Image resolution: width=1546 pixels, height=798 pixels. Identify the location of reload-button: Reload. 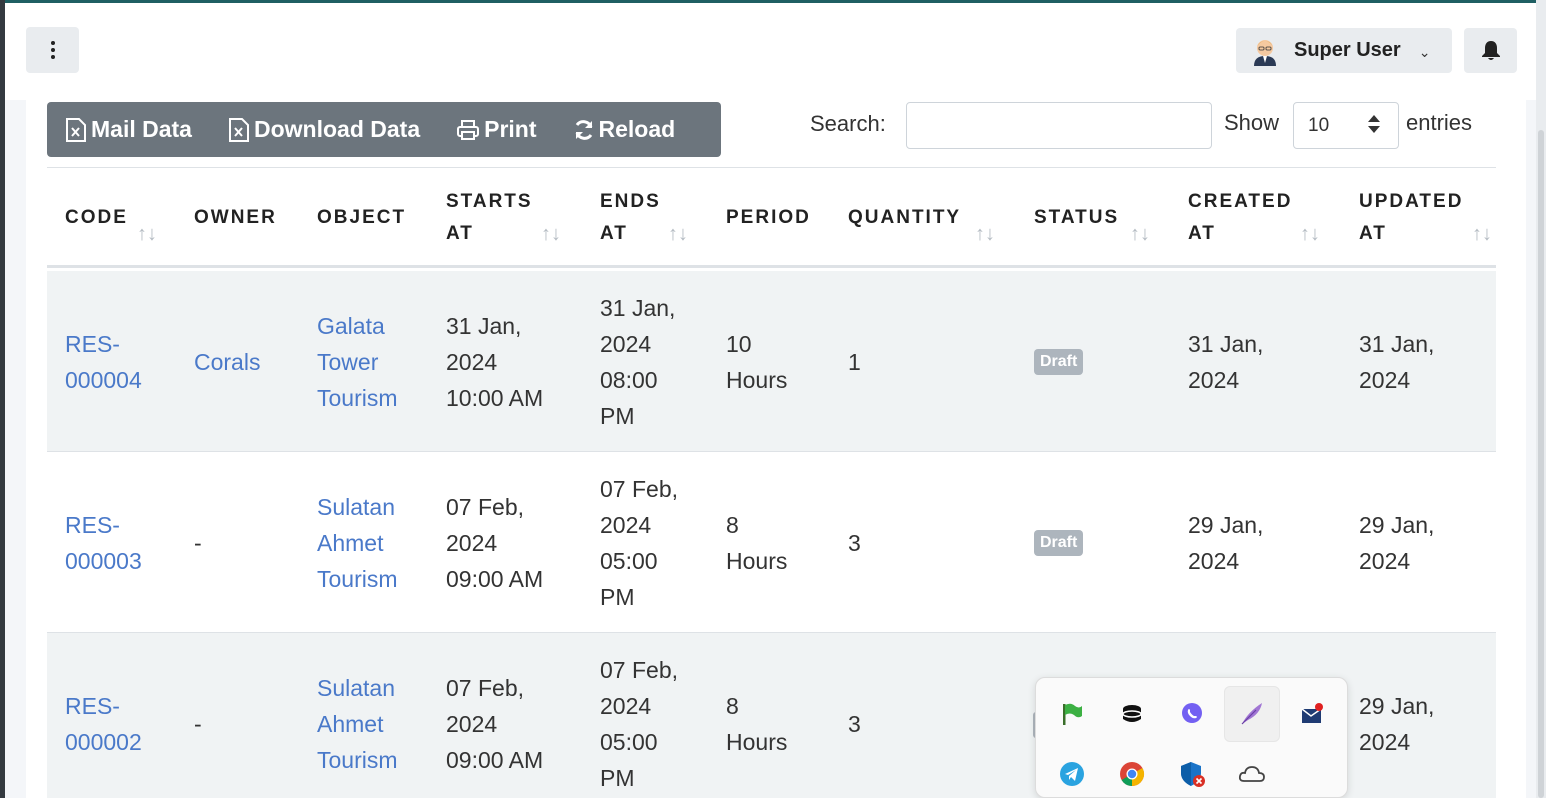
(624, 129).